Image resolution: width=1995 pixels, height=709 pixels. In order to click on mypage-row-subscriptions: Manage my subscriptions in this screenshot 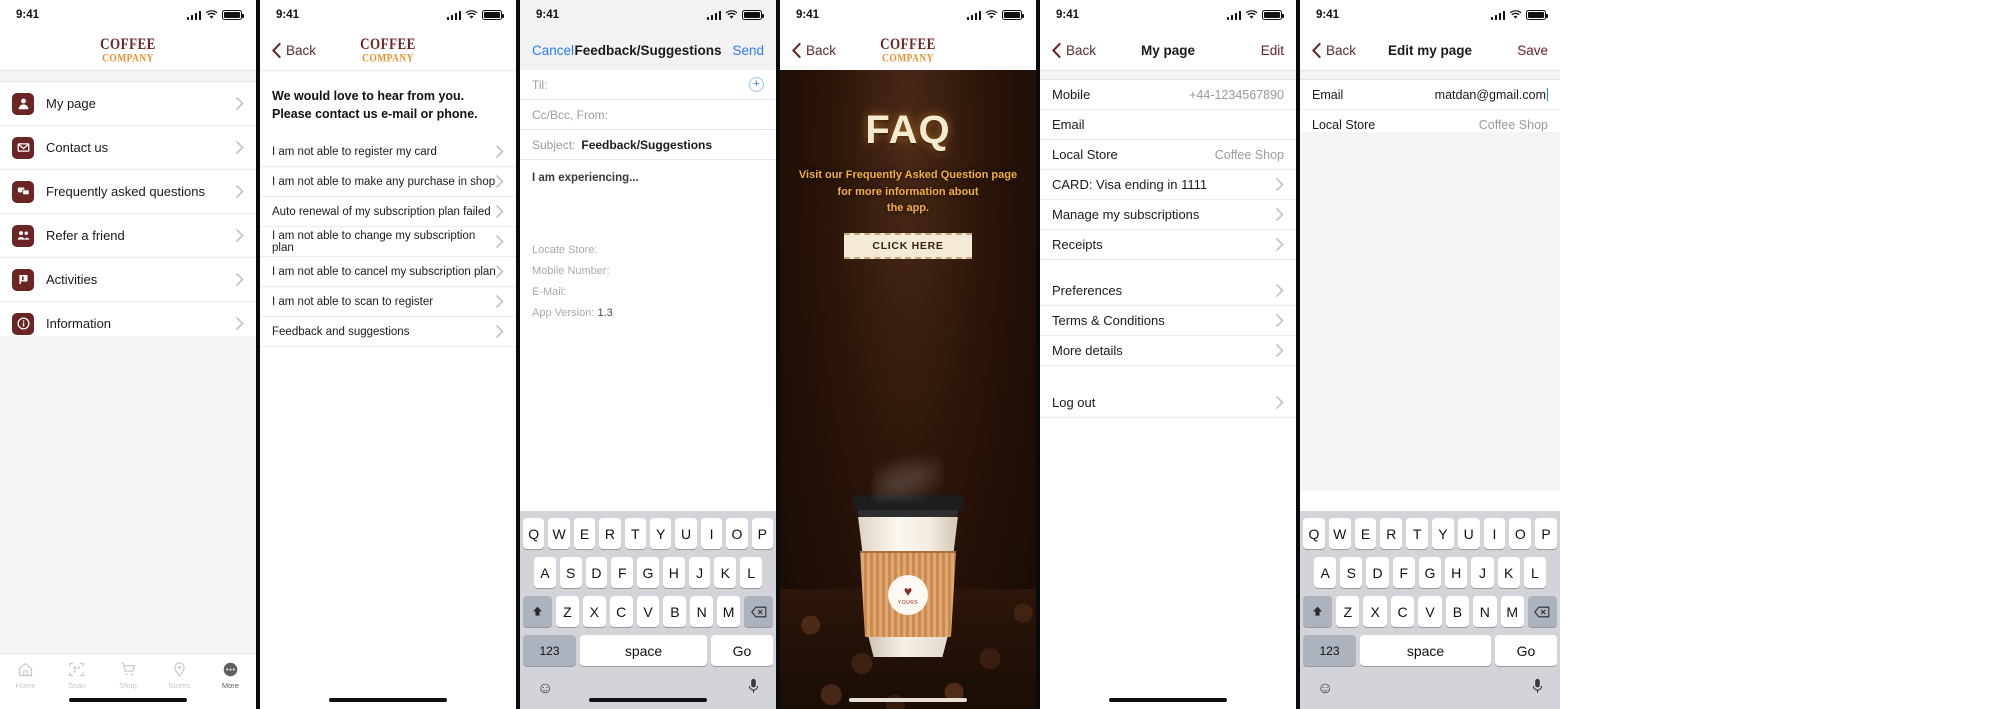, I will do `click(1168, 215)`.